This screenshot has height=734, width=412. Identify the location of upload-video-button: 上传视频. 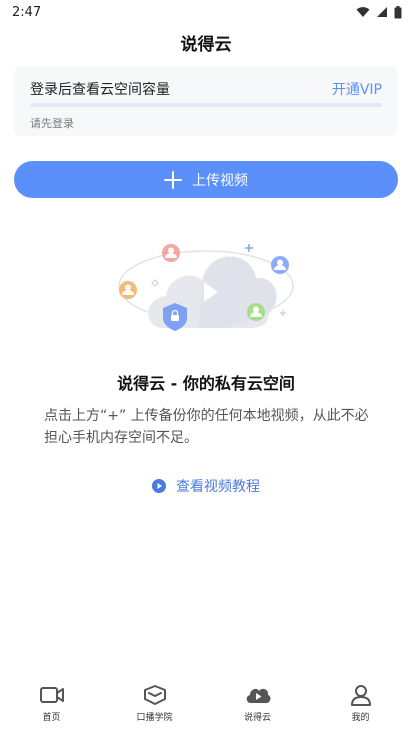
(206, 179).